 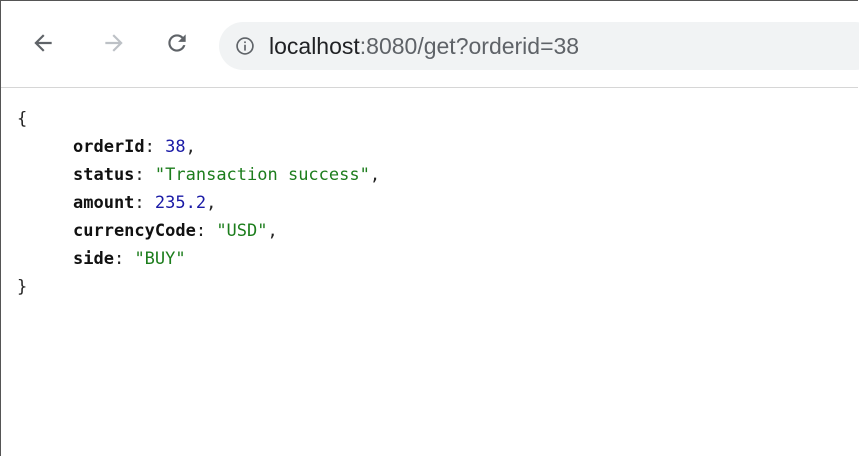 I want to click on json-key: status, so click(x=104, y=175).